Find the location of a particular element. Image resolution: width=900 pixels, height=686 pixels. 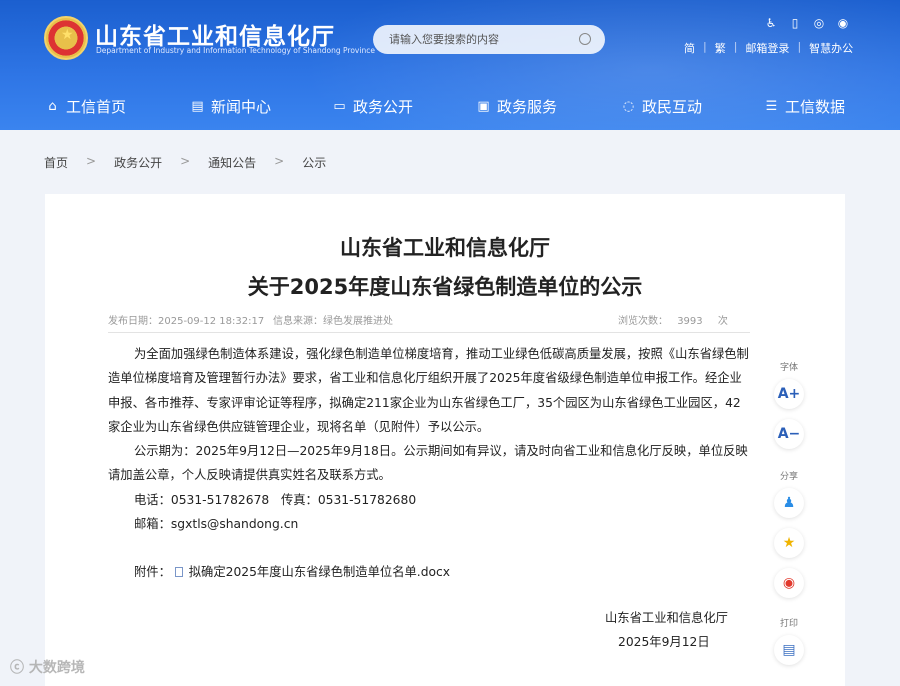

source-value: 绿色发展推进处 is located at coordinates (358, 321).